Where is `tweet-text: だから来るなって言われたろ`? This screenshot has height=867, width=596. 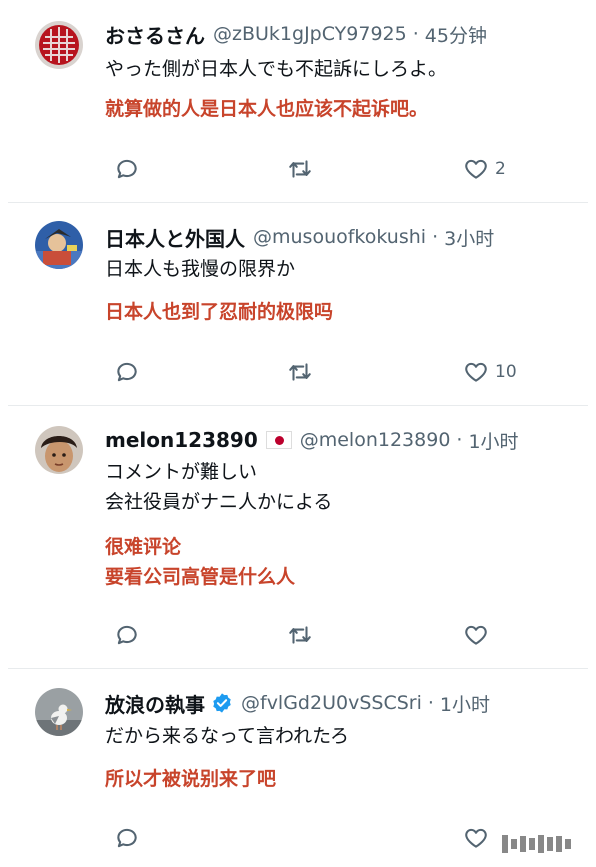 tweet-text: だから来るなって言われたろ is located at coordinates (342, 736).